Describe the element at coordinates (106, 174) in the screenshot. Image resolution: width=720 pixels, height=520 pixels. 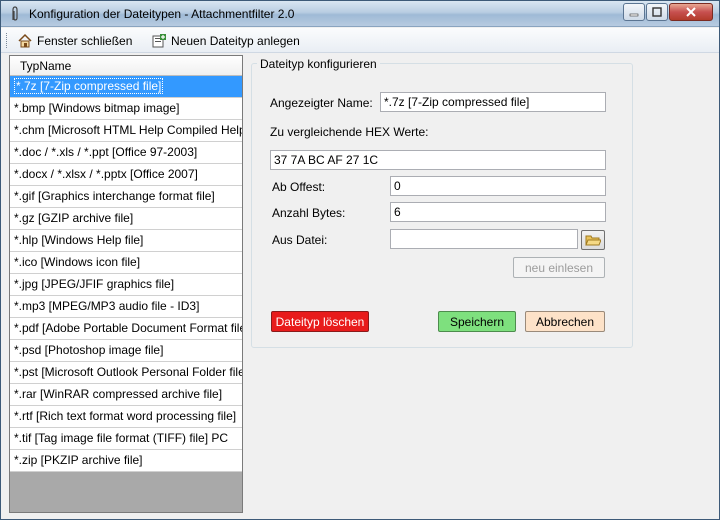
I see `list-item-label: *.docx / *.xlsx / *.pptx [Office 2007]` at that location.